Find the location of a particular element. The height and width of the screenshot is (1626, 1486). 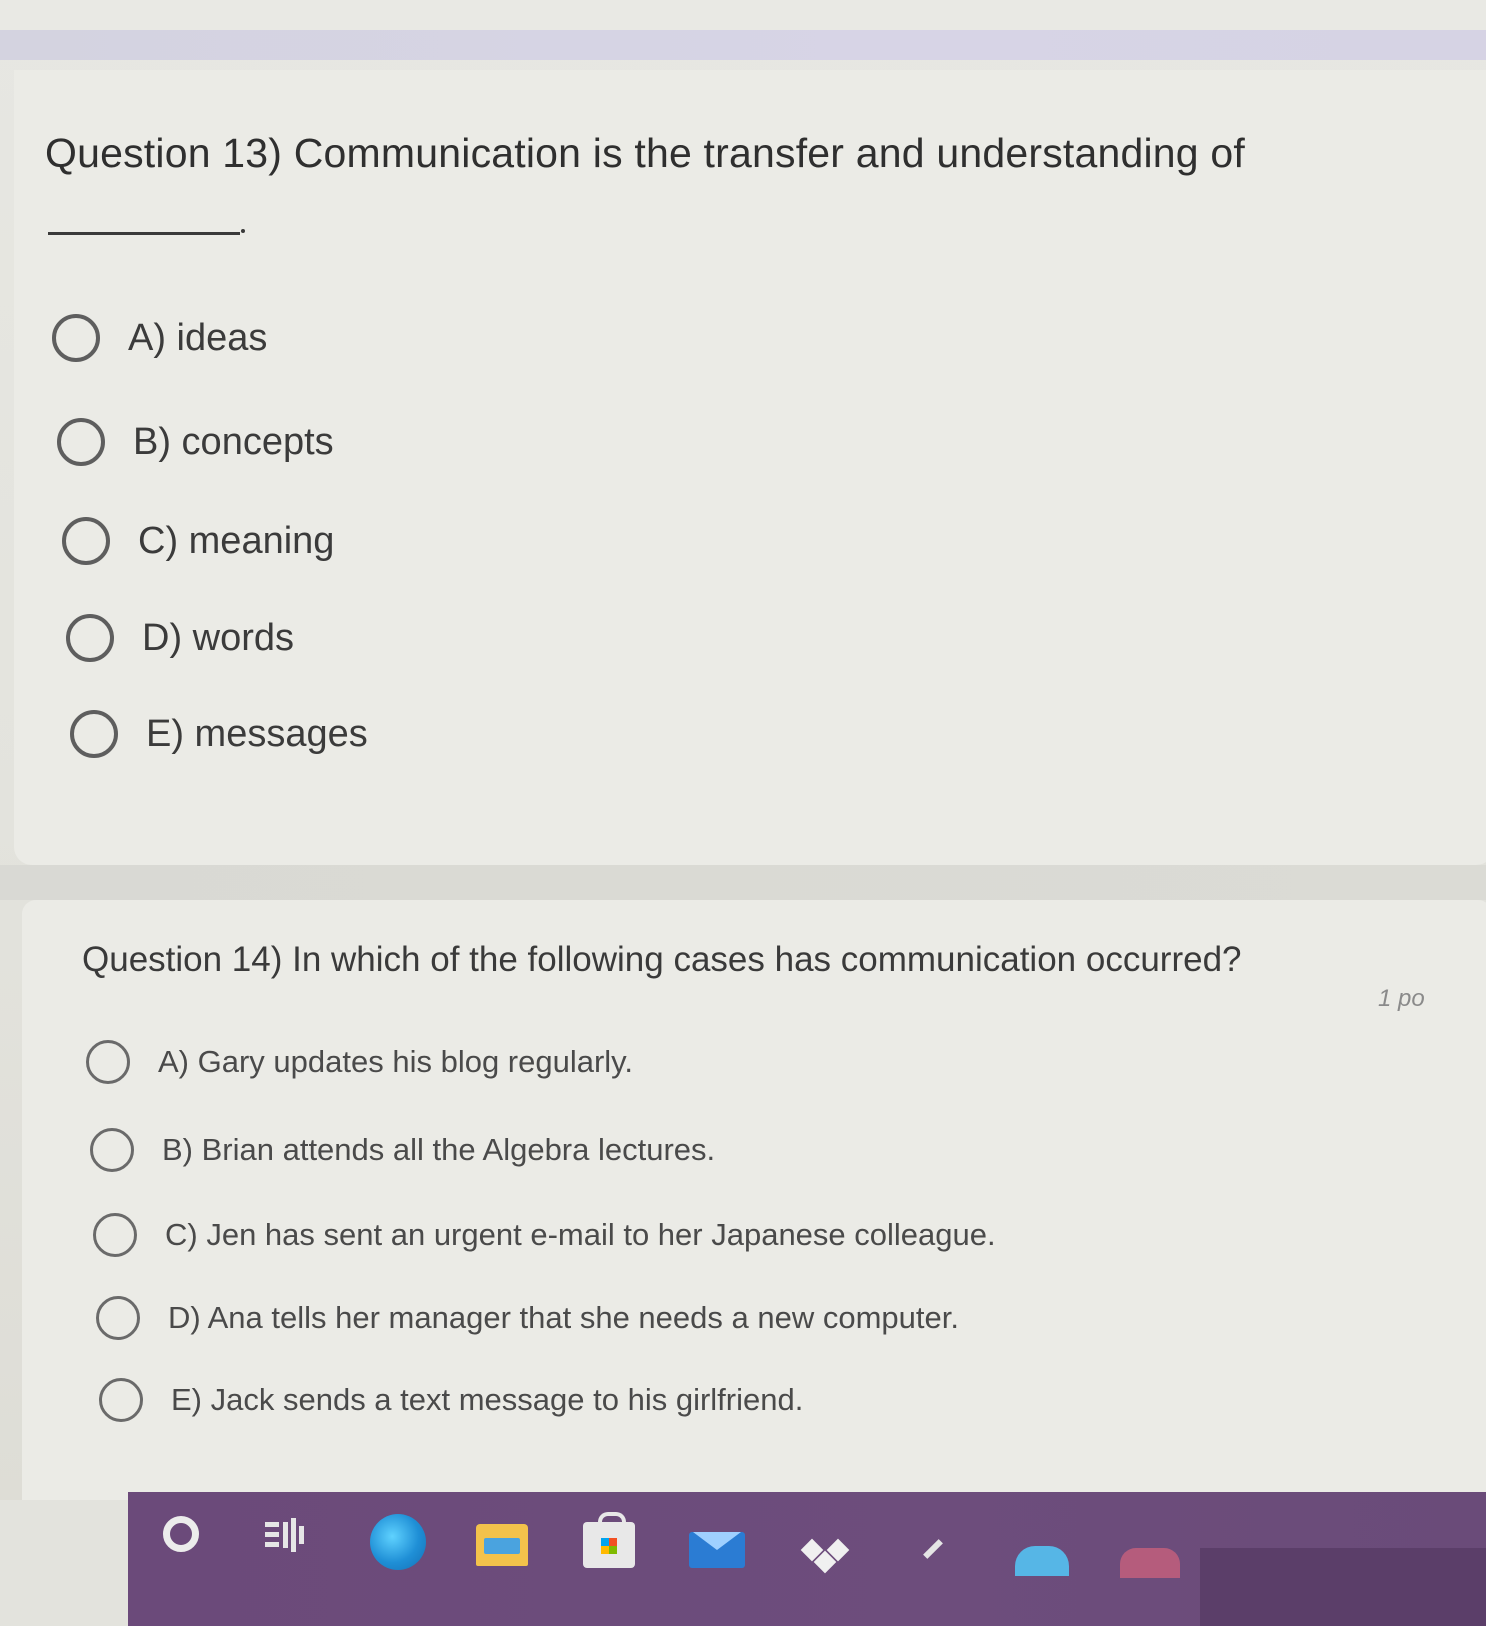

option-label: A) ideas is located at coordinates (198, 337).